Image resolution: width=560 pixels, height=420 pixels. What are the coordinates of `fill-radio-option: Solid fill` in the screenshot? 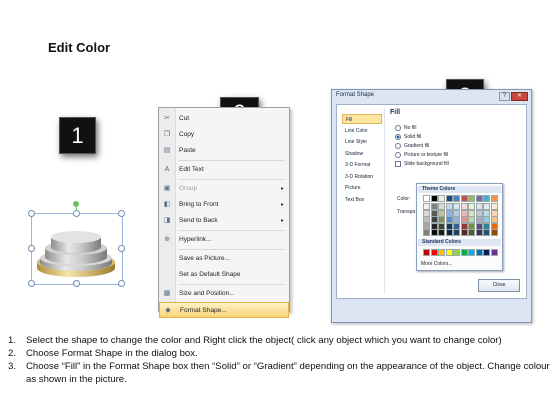 It's located at (408, 137).